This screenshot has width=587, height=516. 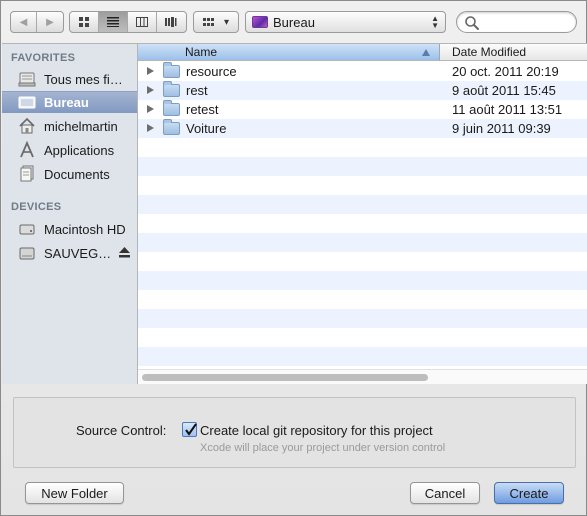 I want to click on create-button: Create, so click(x=529, y=493).